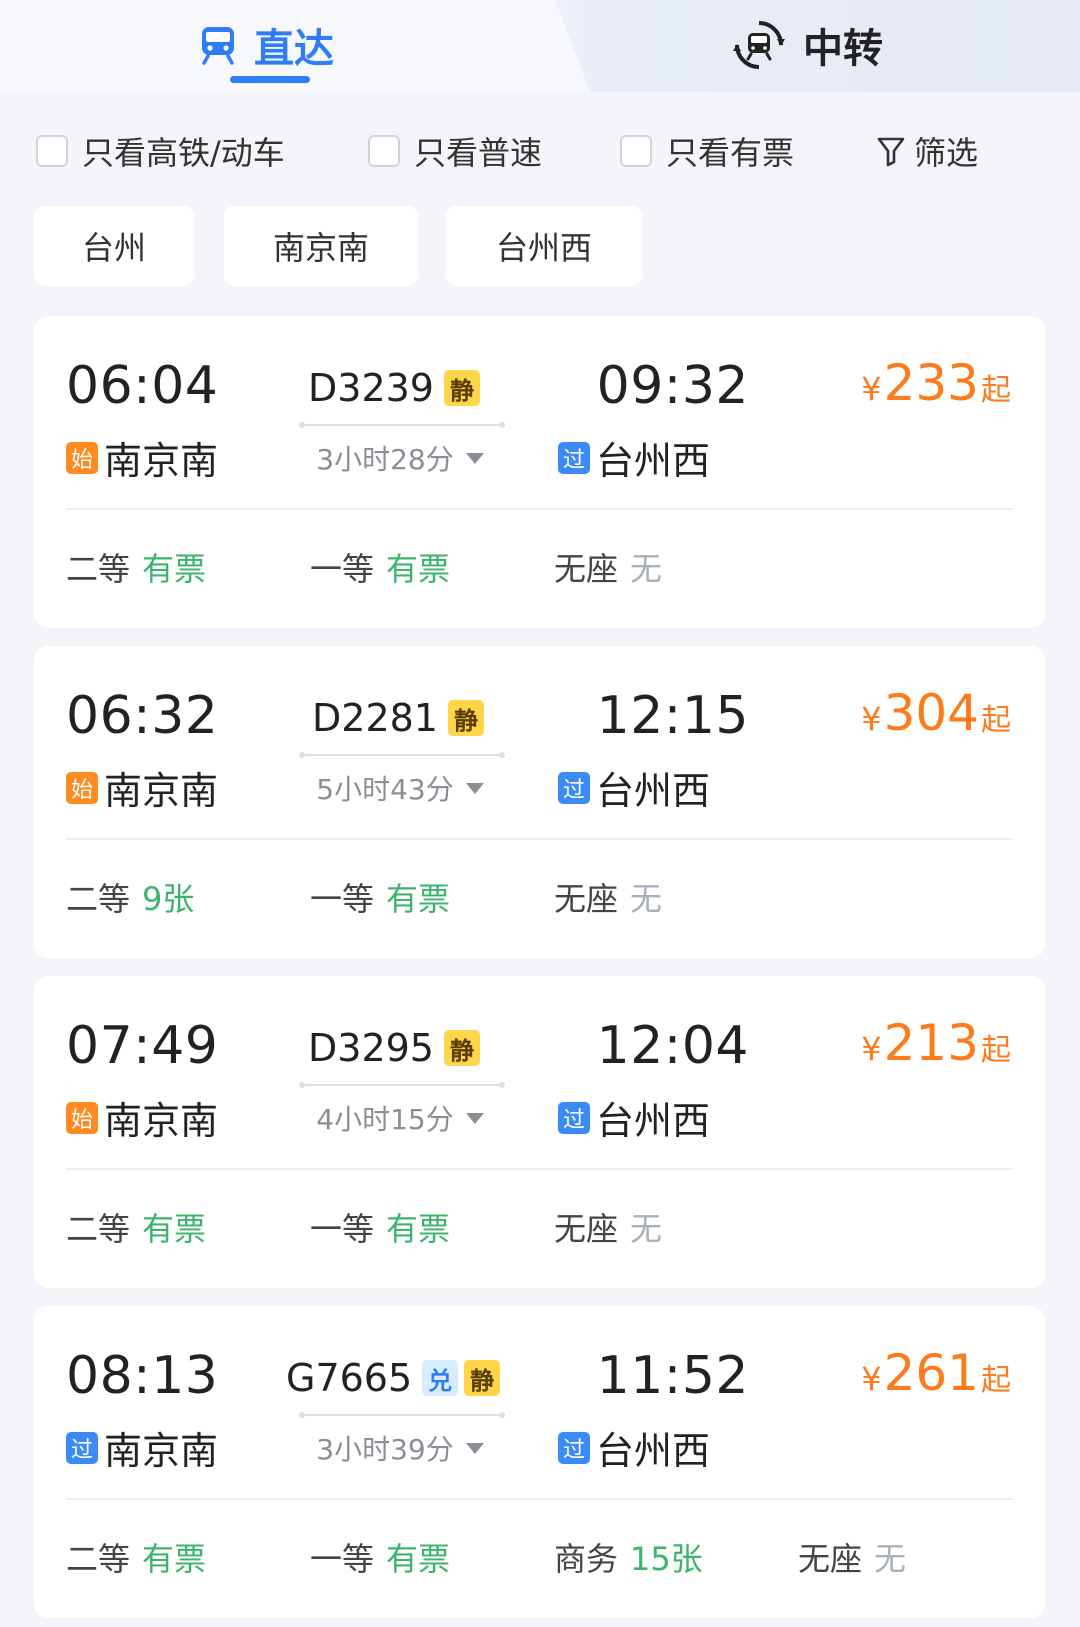 This screenshot has height=1627, width=1080. Describe the element at coordinates (385, 789) in the screenshot. I see `duration-text: 5小时43分` at that location.